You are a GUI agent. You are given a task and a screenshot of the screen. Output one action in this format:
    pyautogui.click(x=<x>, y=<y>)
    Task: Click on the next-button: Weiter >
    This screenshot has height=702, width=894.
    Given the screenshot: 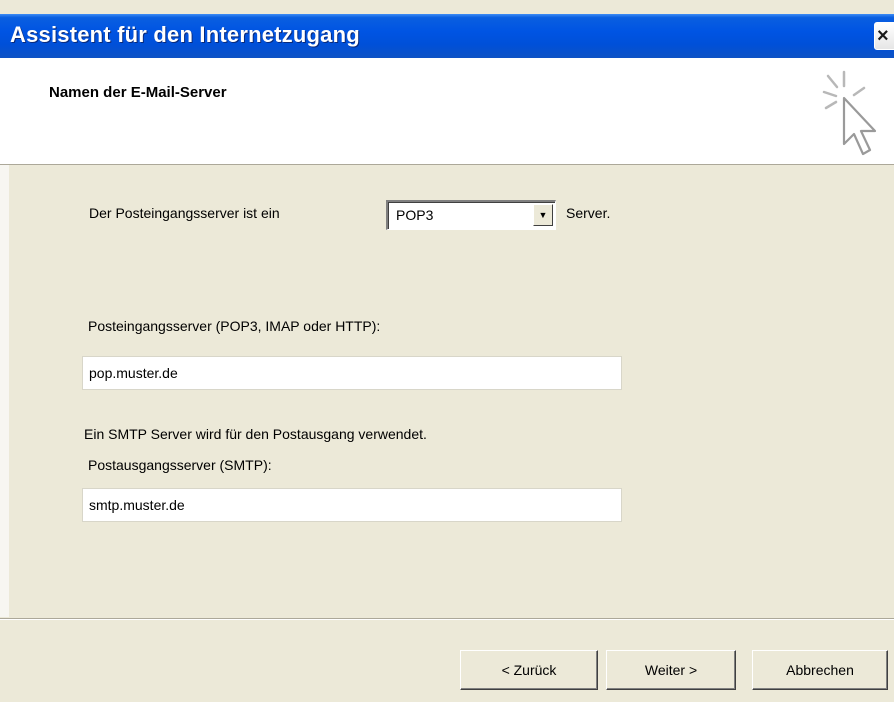 What is the action you would take?
    pyautogui.click(x=671, y=670)
    